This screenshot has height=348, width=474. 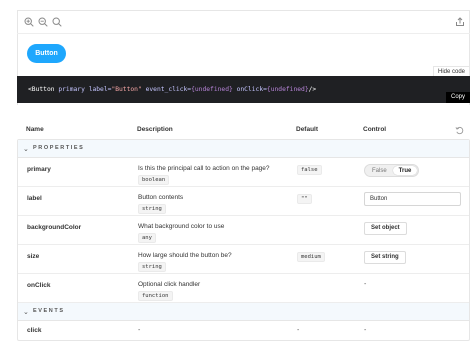 I want to click on type-badge: function, so click(x=155, y=296).